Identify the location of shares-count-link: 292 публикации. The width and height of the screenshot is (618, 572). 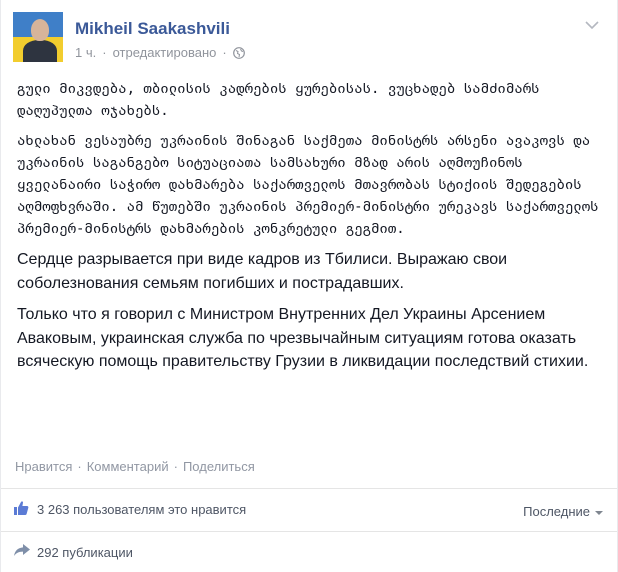
(85, 552).